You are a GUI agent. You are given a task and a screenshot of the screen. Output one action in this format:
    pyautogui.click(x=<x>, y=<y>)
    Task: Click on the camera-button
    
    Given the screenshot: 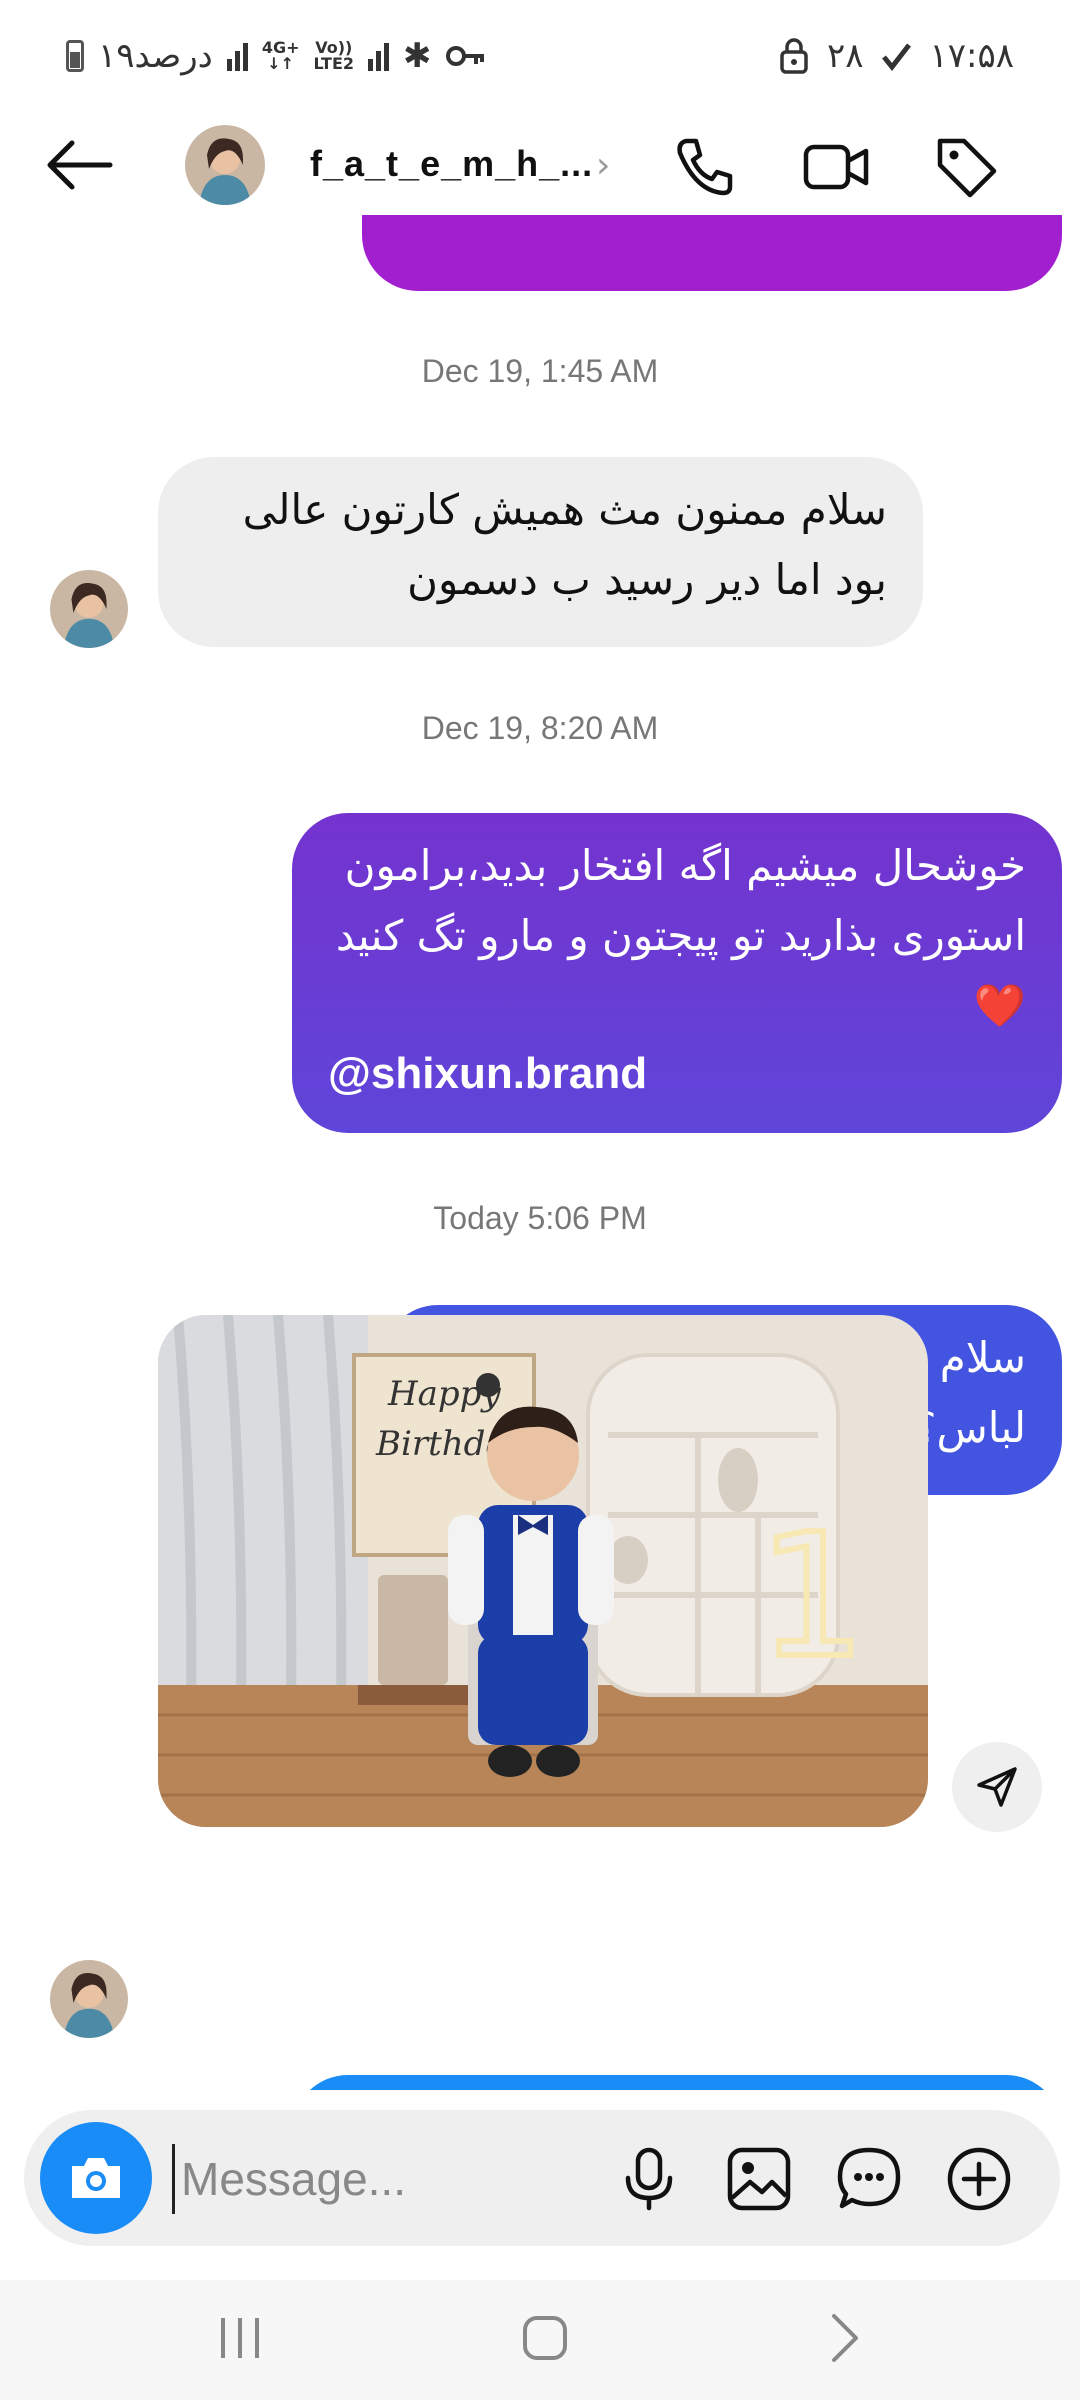 What is the action you would take?
    pyautogui.click(x=96, y=2178)
    